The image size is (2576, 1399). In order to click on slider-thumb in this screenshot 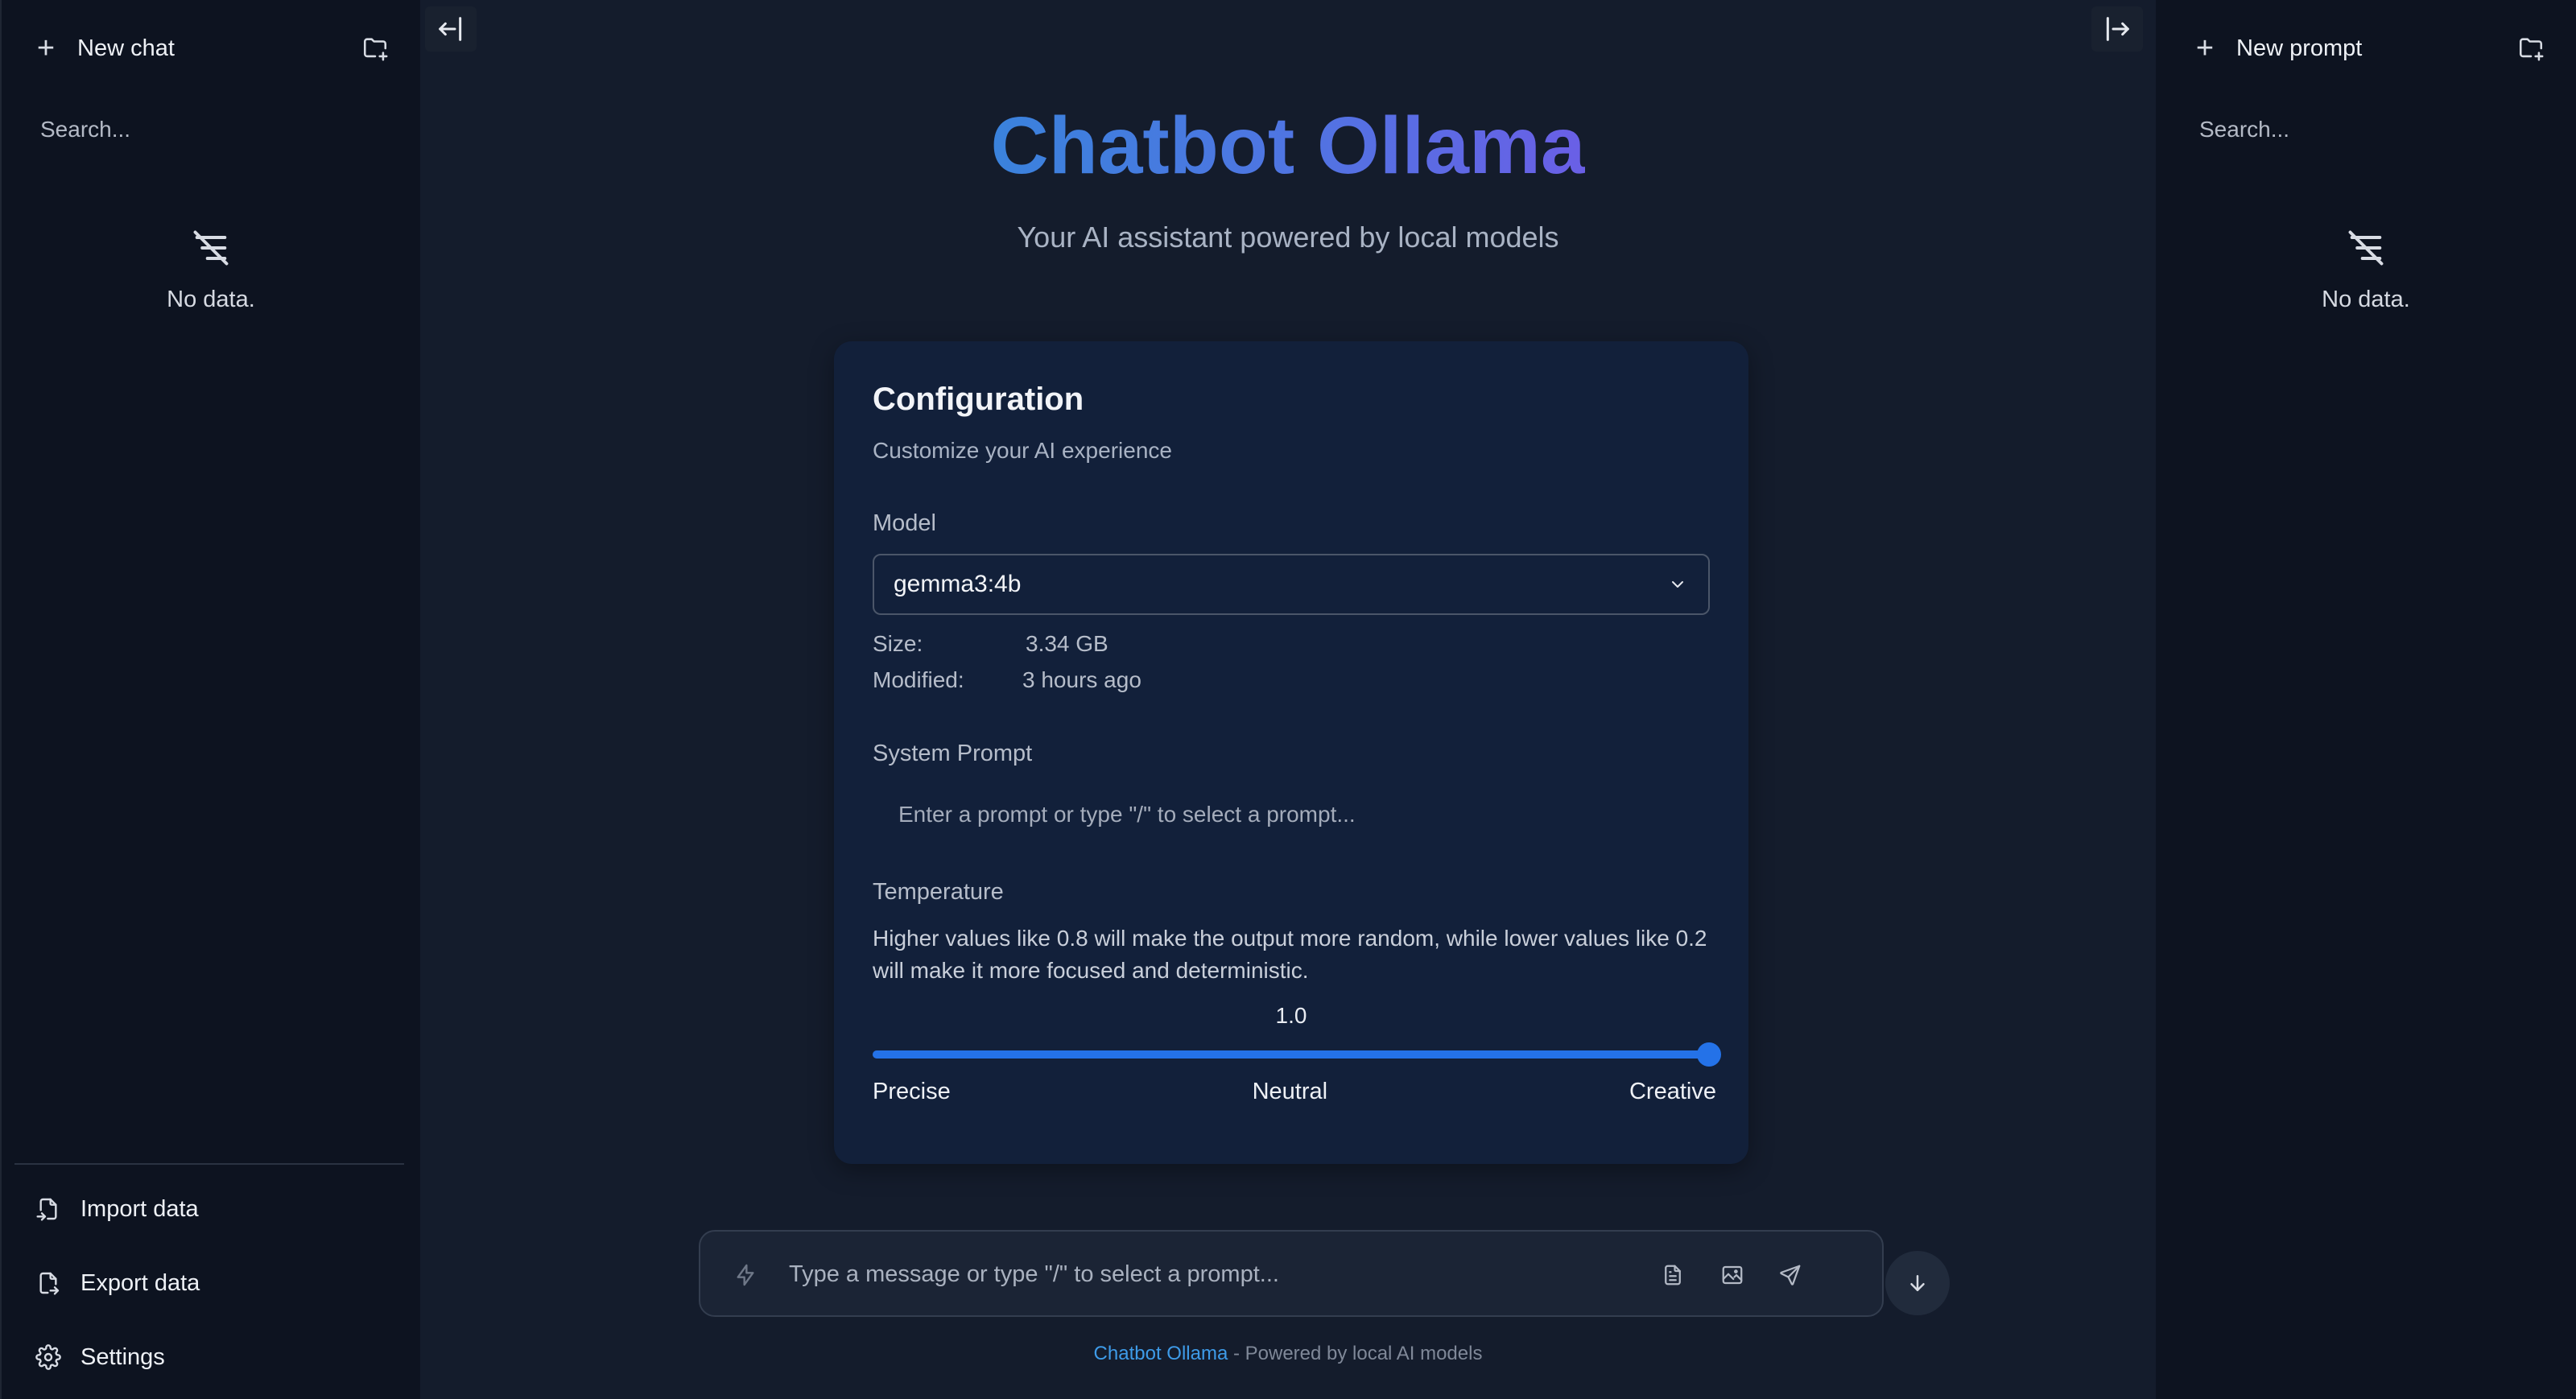, I will do `click(1709, 1054)`.